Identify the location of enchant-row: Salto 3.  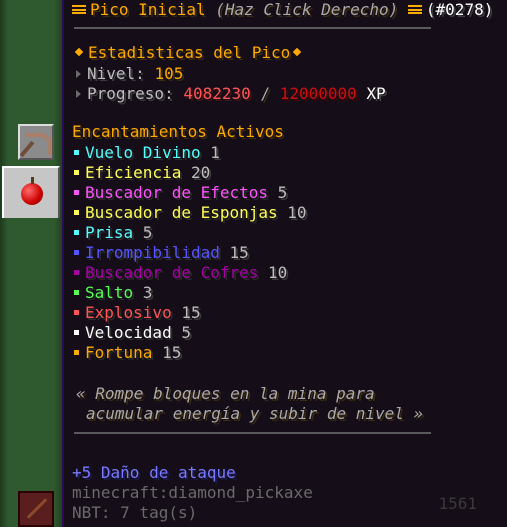
(112, 293).